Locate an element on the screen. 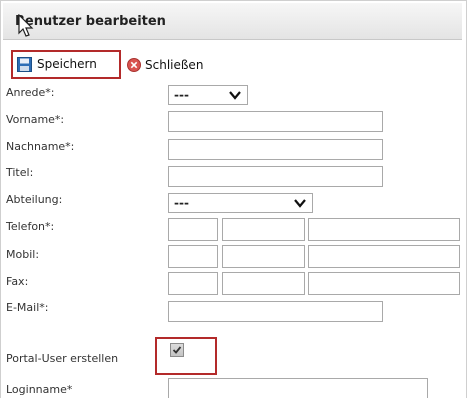 This screenshot has width=467, height=403. telefon-country-input is located at coordinates (193, 229).